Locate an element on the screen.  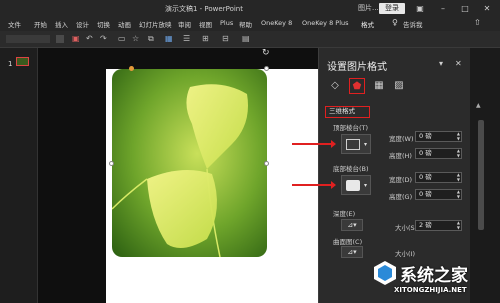
fill-line-icon: ◇ is located at coordinates (335, 86).